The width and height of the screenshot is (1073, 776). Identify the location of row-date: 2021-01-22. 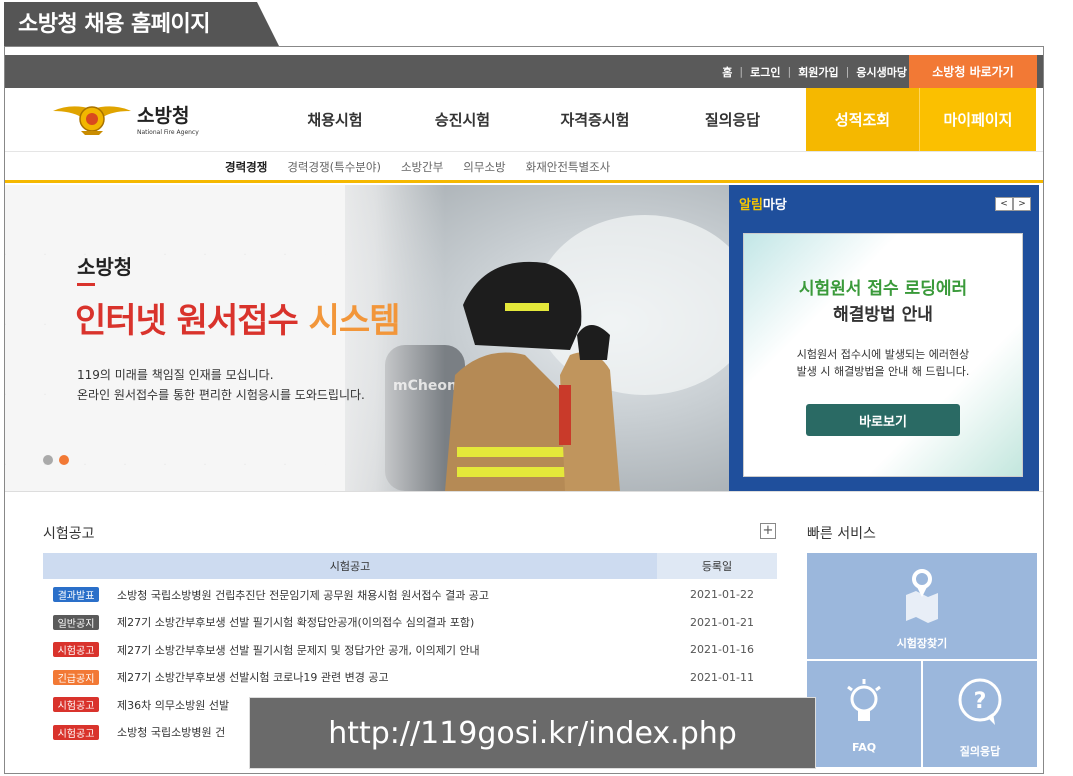
(722, 595).